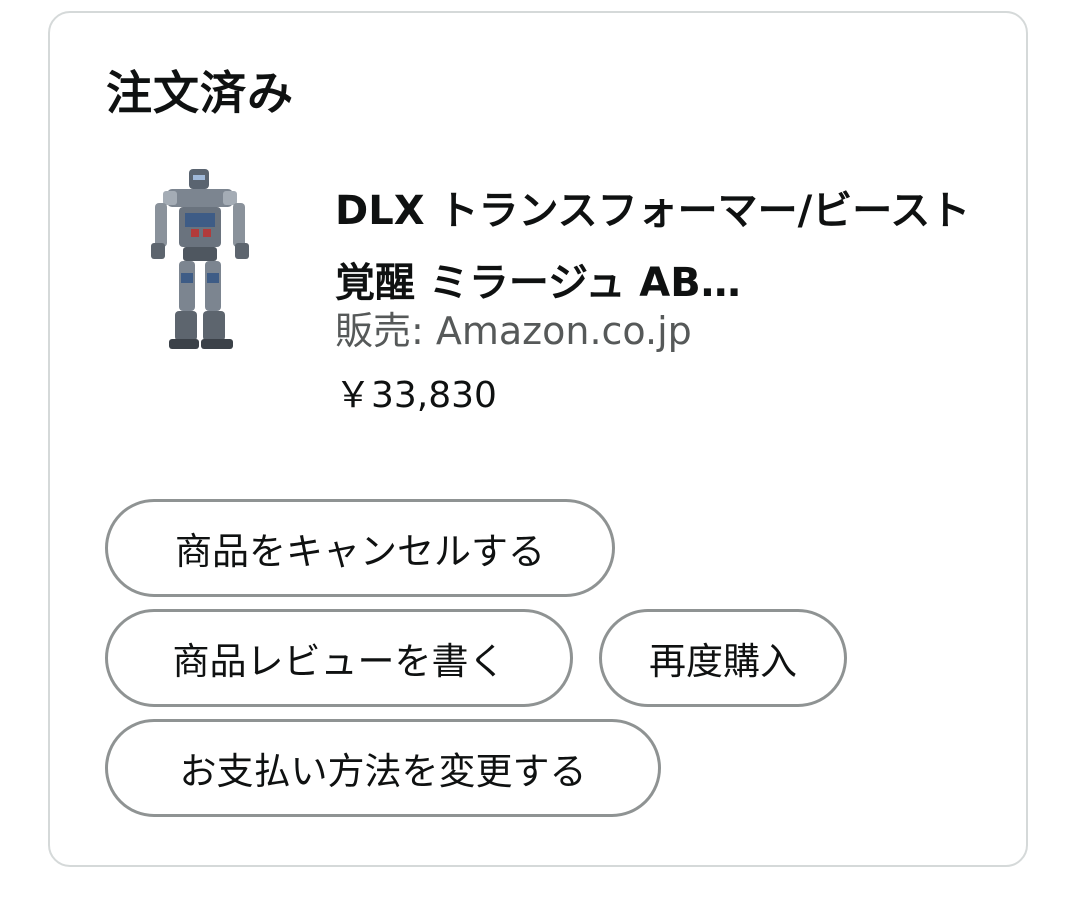  I want to click on cancel-item-button: 商品をキャンセルする, so click(360, 548).